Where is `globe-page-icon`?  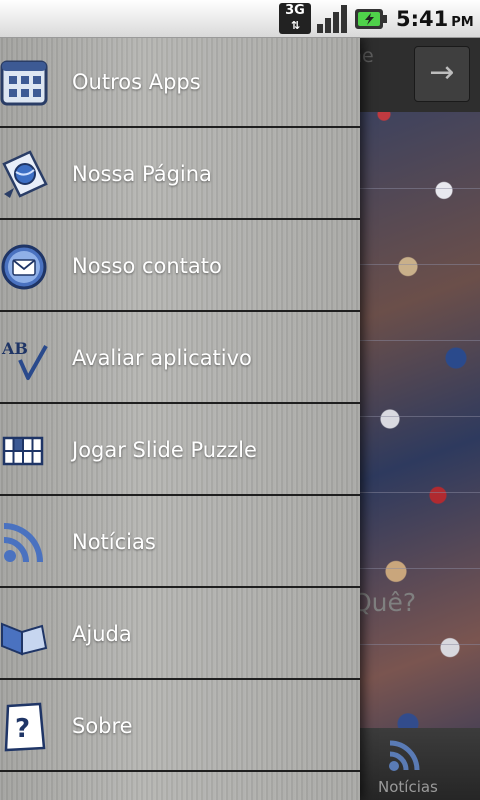
globe-page-icon is located at coordinates (25, 174).